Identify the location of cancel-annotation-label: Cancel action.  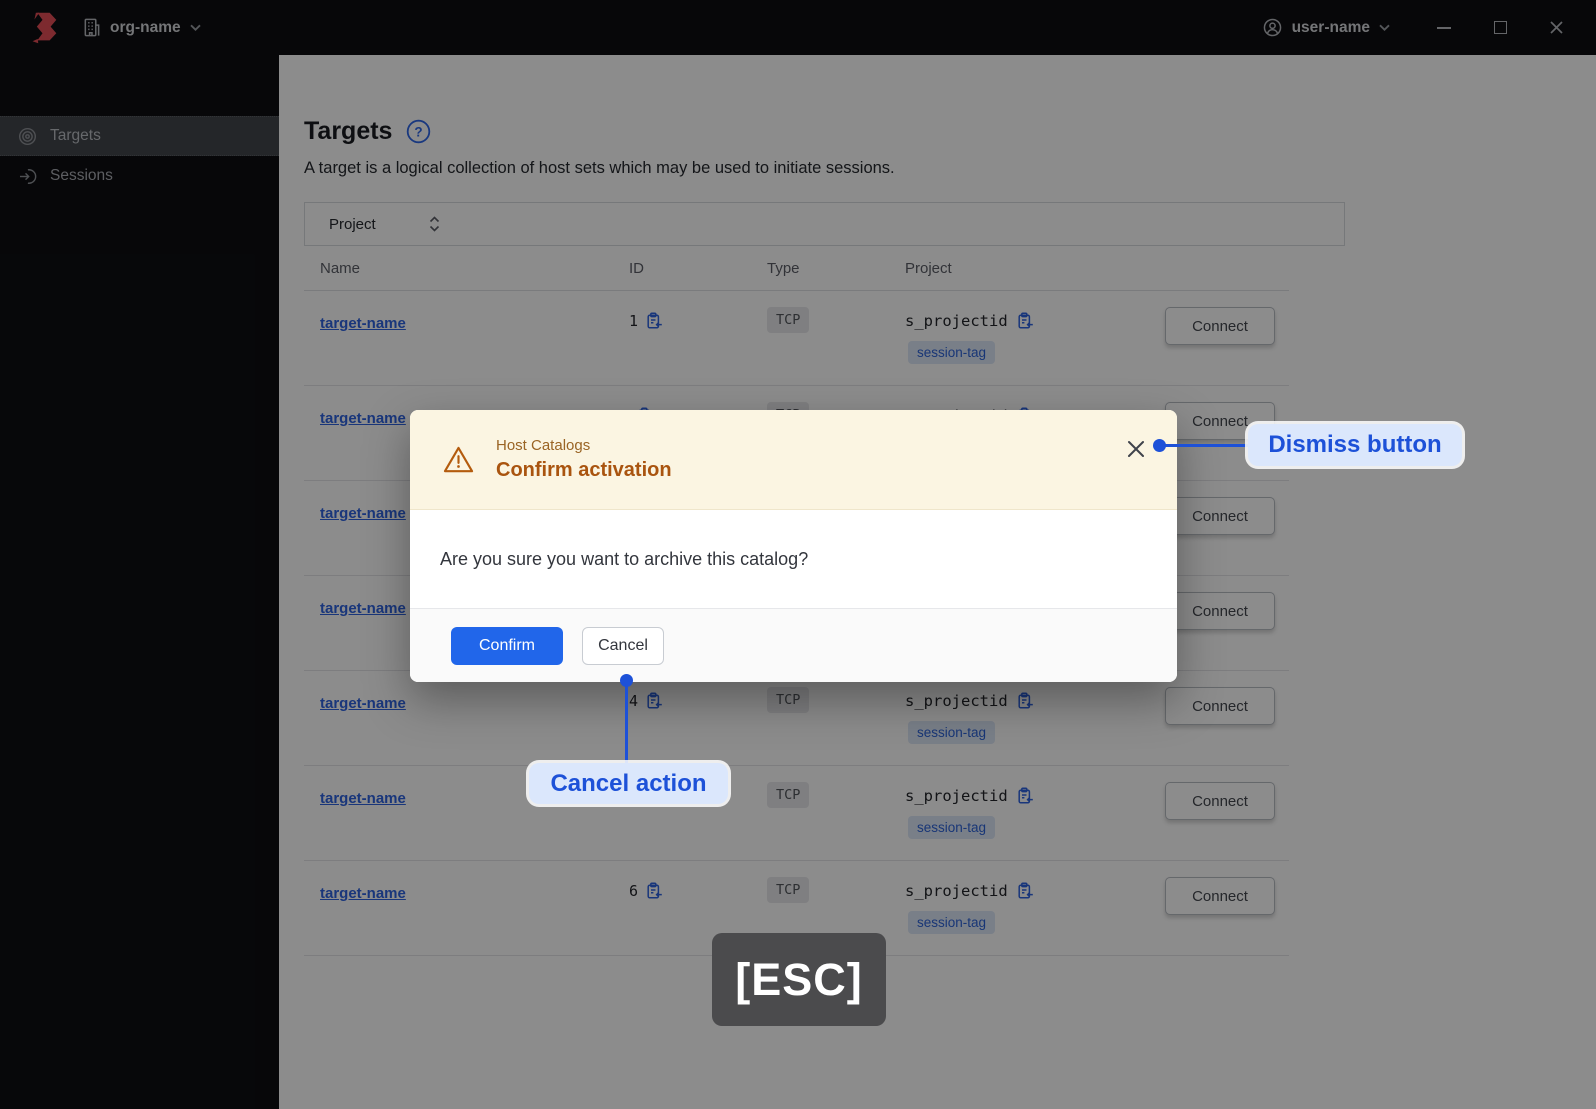
(628, 783).